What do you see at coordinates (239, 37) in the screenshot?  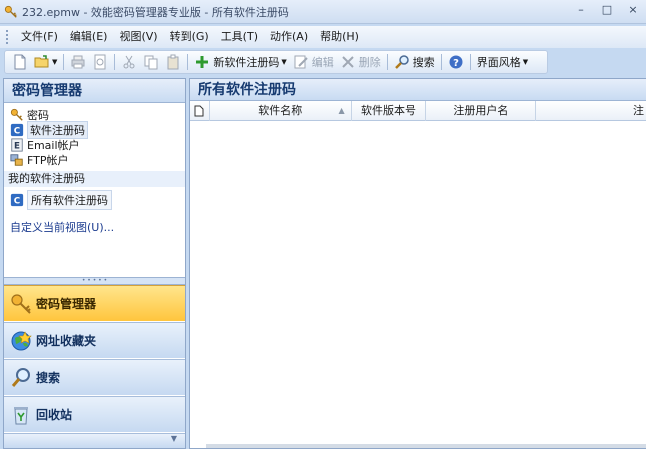 I see `menu-tools: 工具(T)` at bounding box center [239, 37].